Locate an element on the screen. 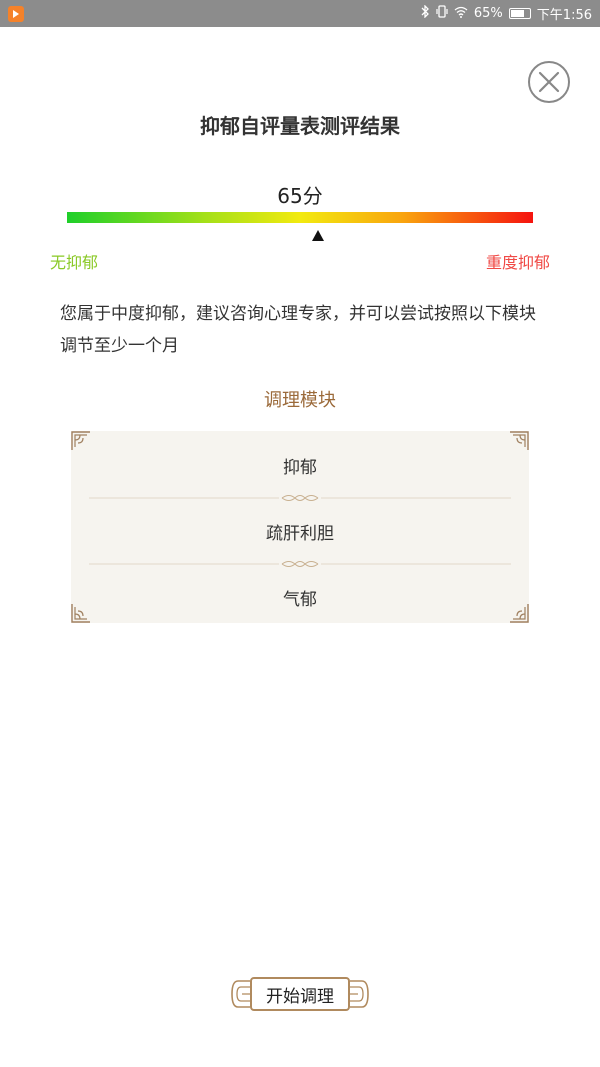  module-section-title: 调理模块 is located at coordinates (300, 400).